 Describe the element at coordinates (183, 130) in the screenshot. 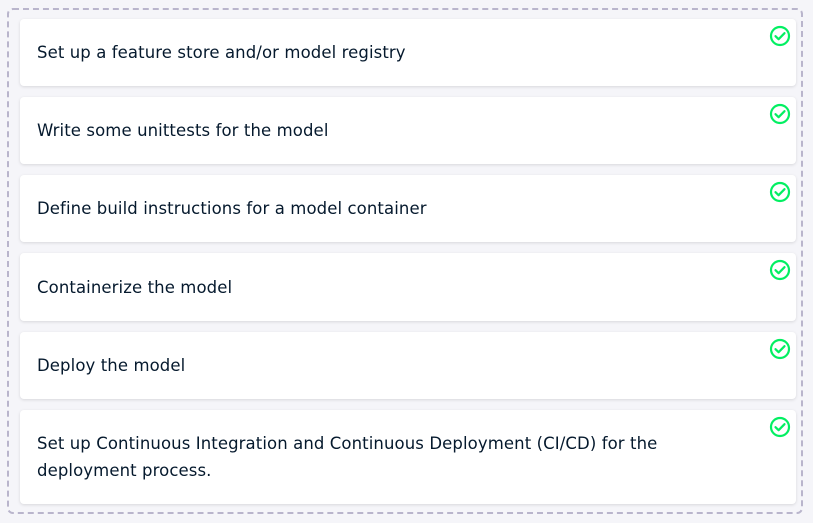

I see `list-item-label: Write some unittests for the model` at that location.